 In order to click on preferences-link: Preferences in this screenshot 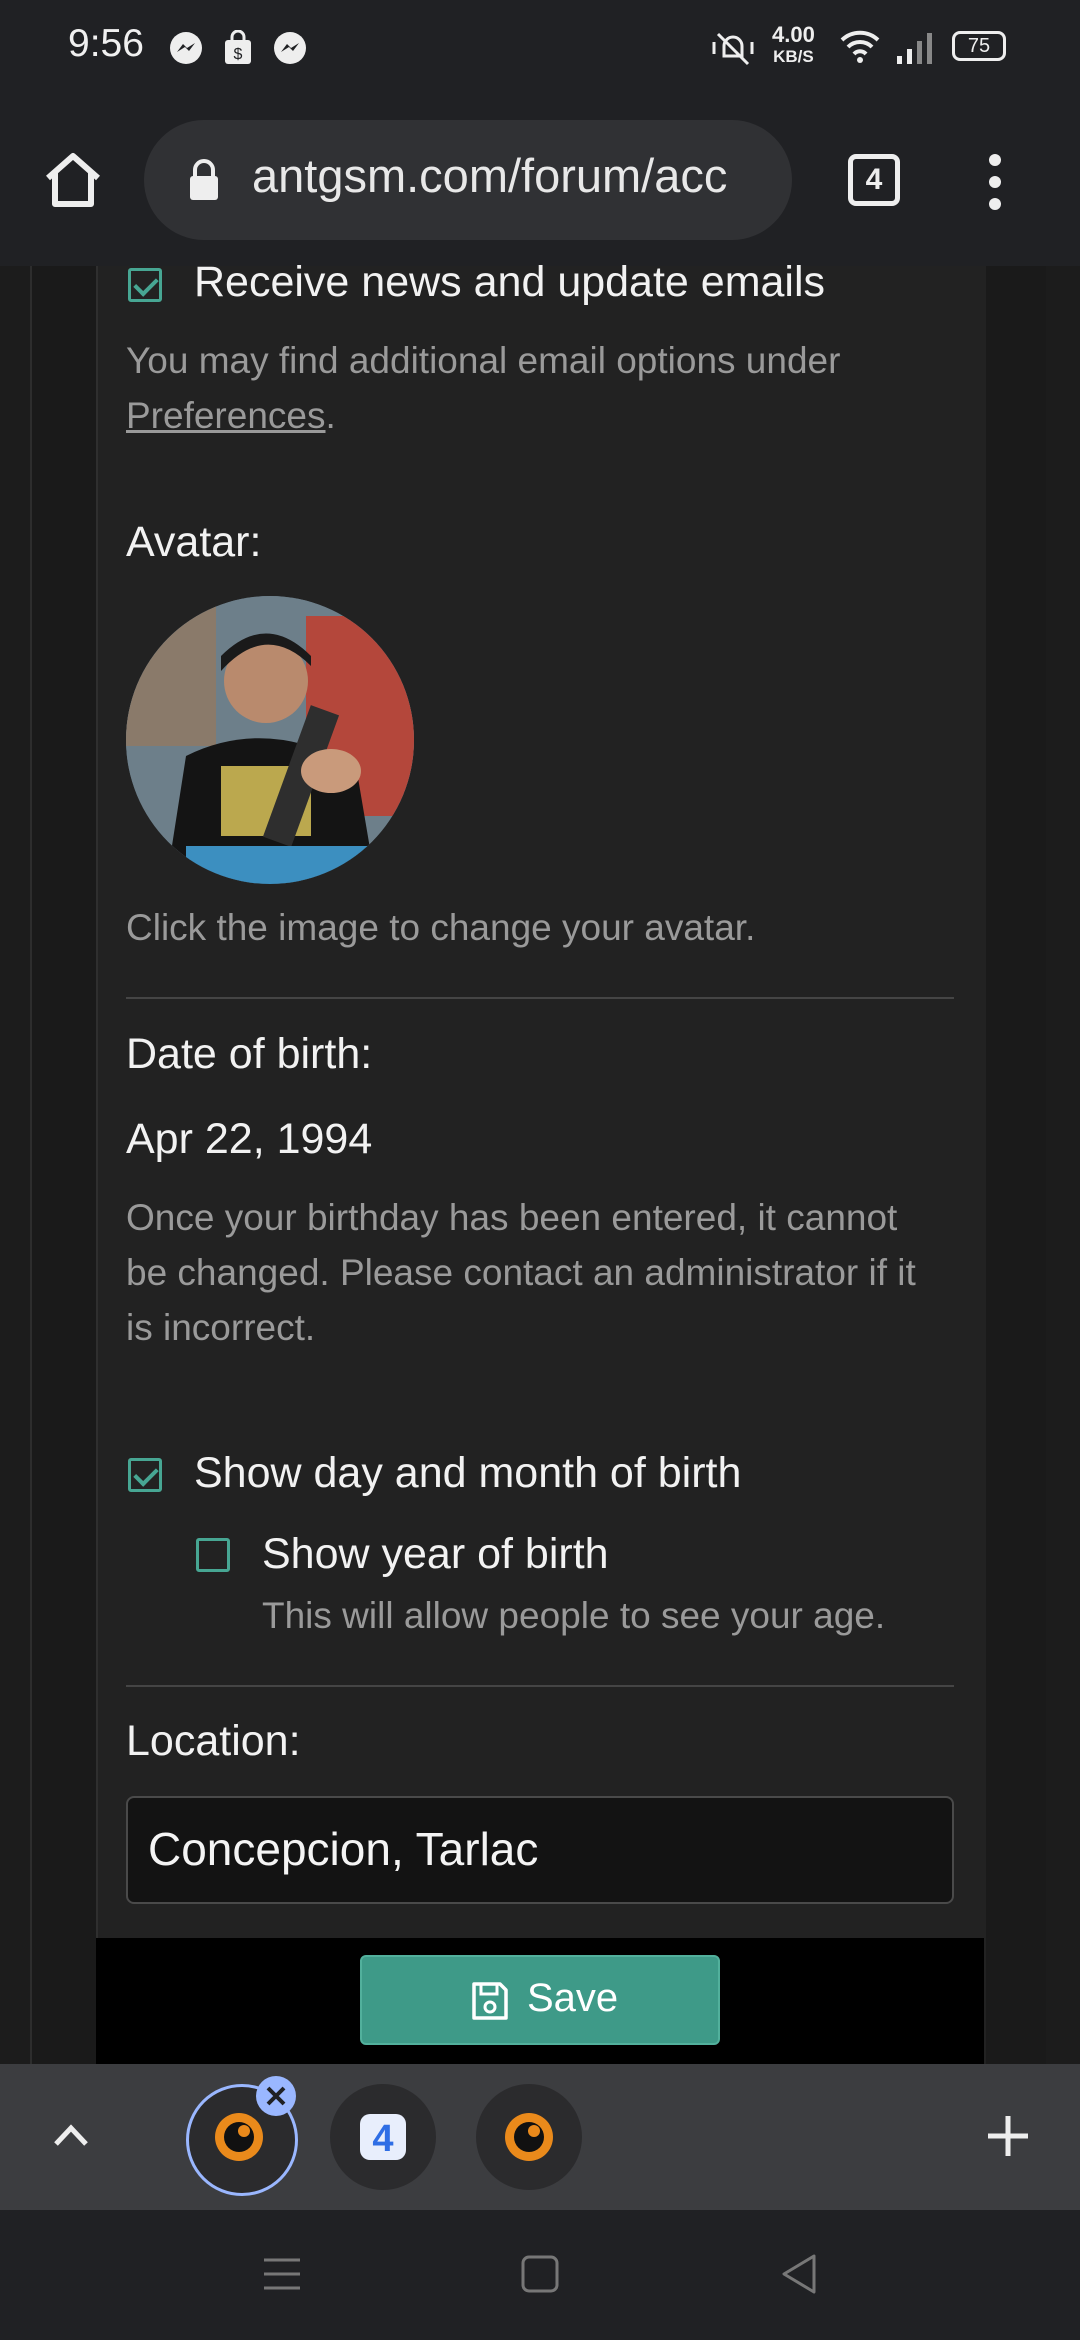, I will do `click(226, 415)`.